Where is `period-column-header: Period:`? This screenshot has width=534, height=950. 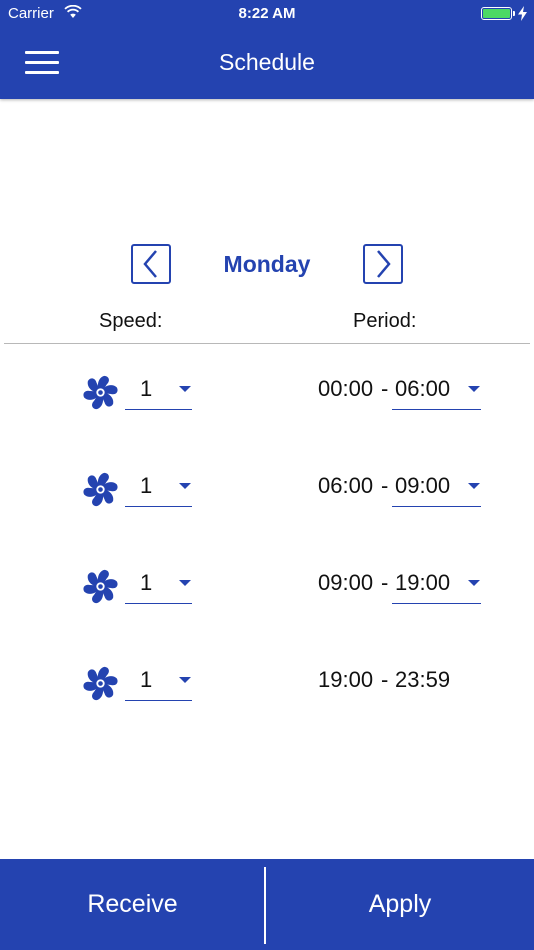
period-column-header: Period: is located at coordinates (385, 321).